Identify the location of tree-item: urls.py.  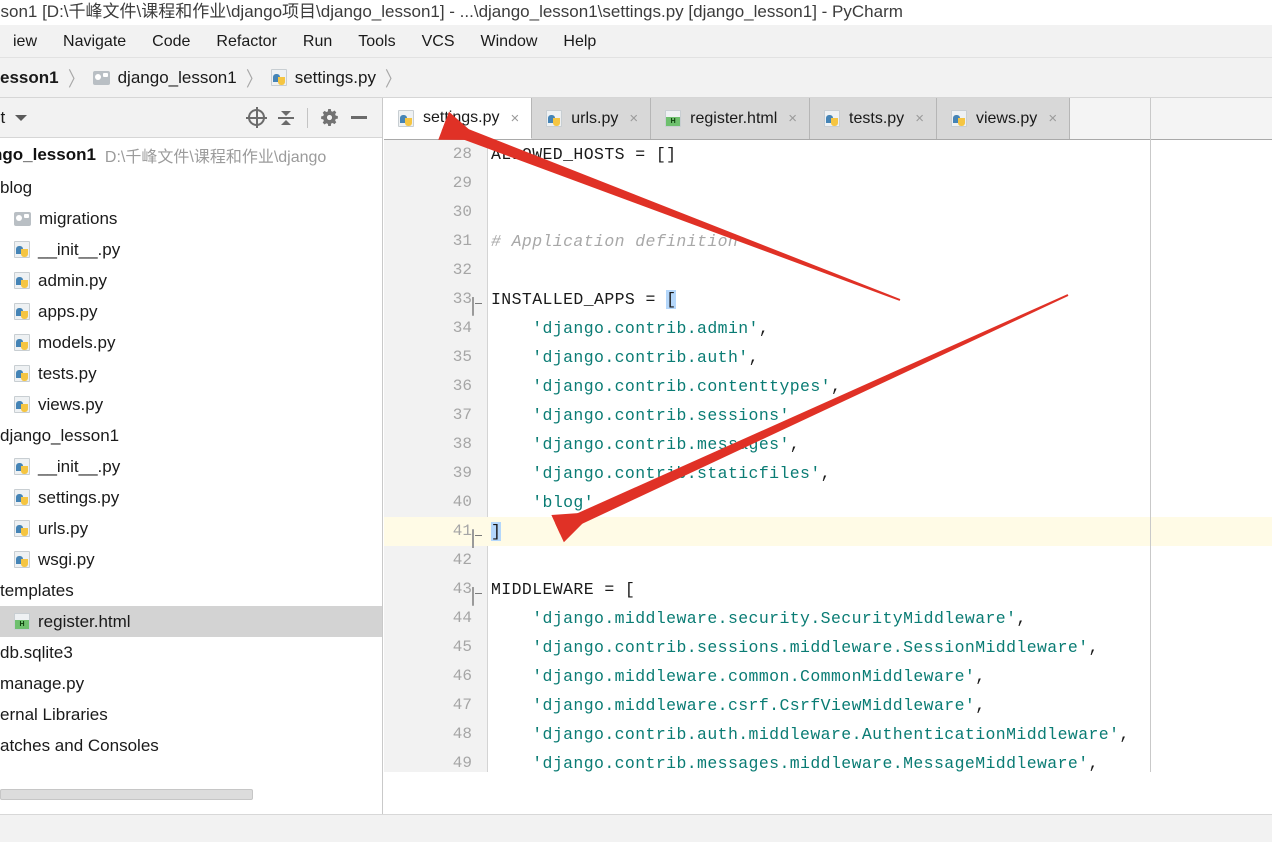
(191, 528).